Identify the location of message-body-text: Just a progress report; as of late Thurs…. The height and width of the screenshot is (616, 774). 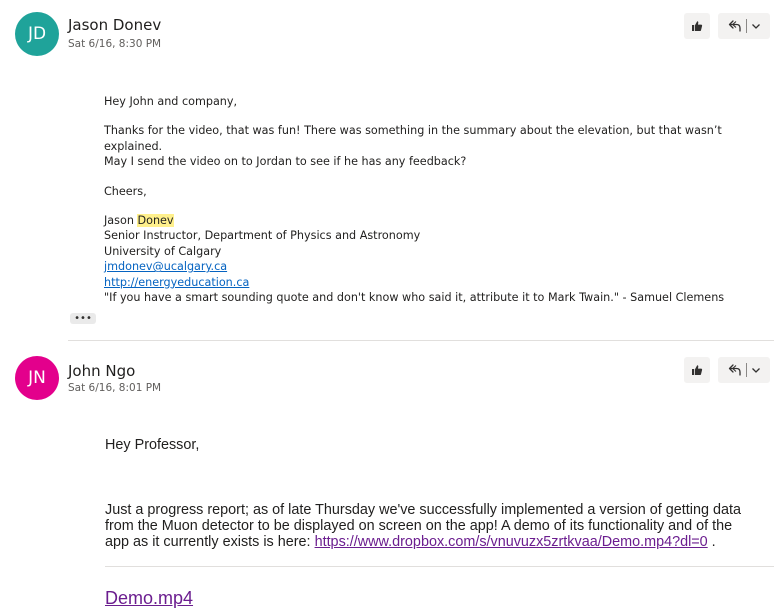
(423, 526).